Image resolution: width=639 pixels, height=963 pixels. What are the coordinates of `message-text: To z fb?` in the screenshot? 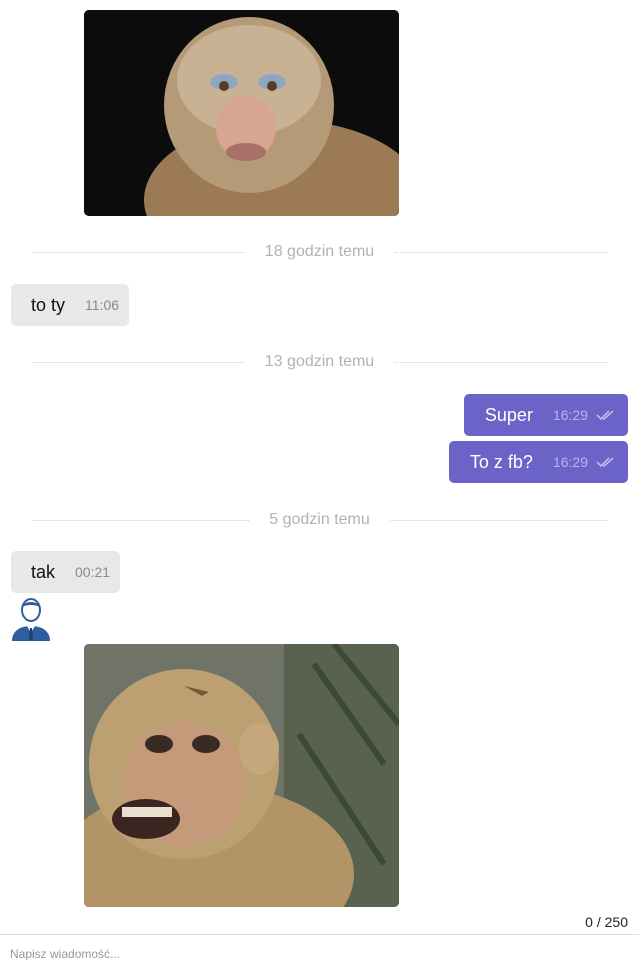 It's located at (501, 461).